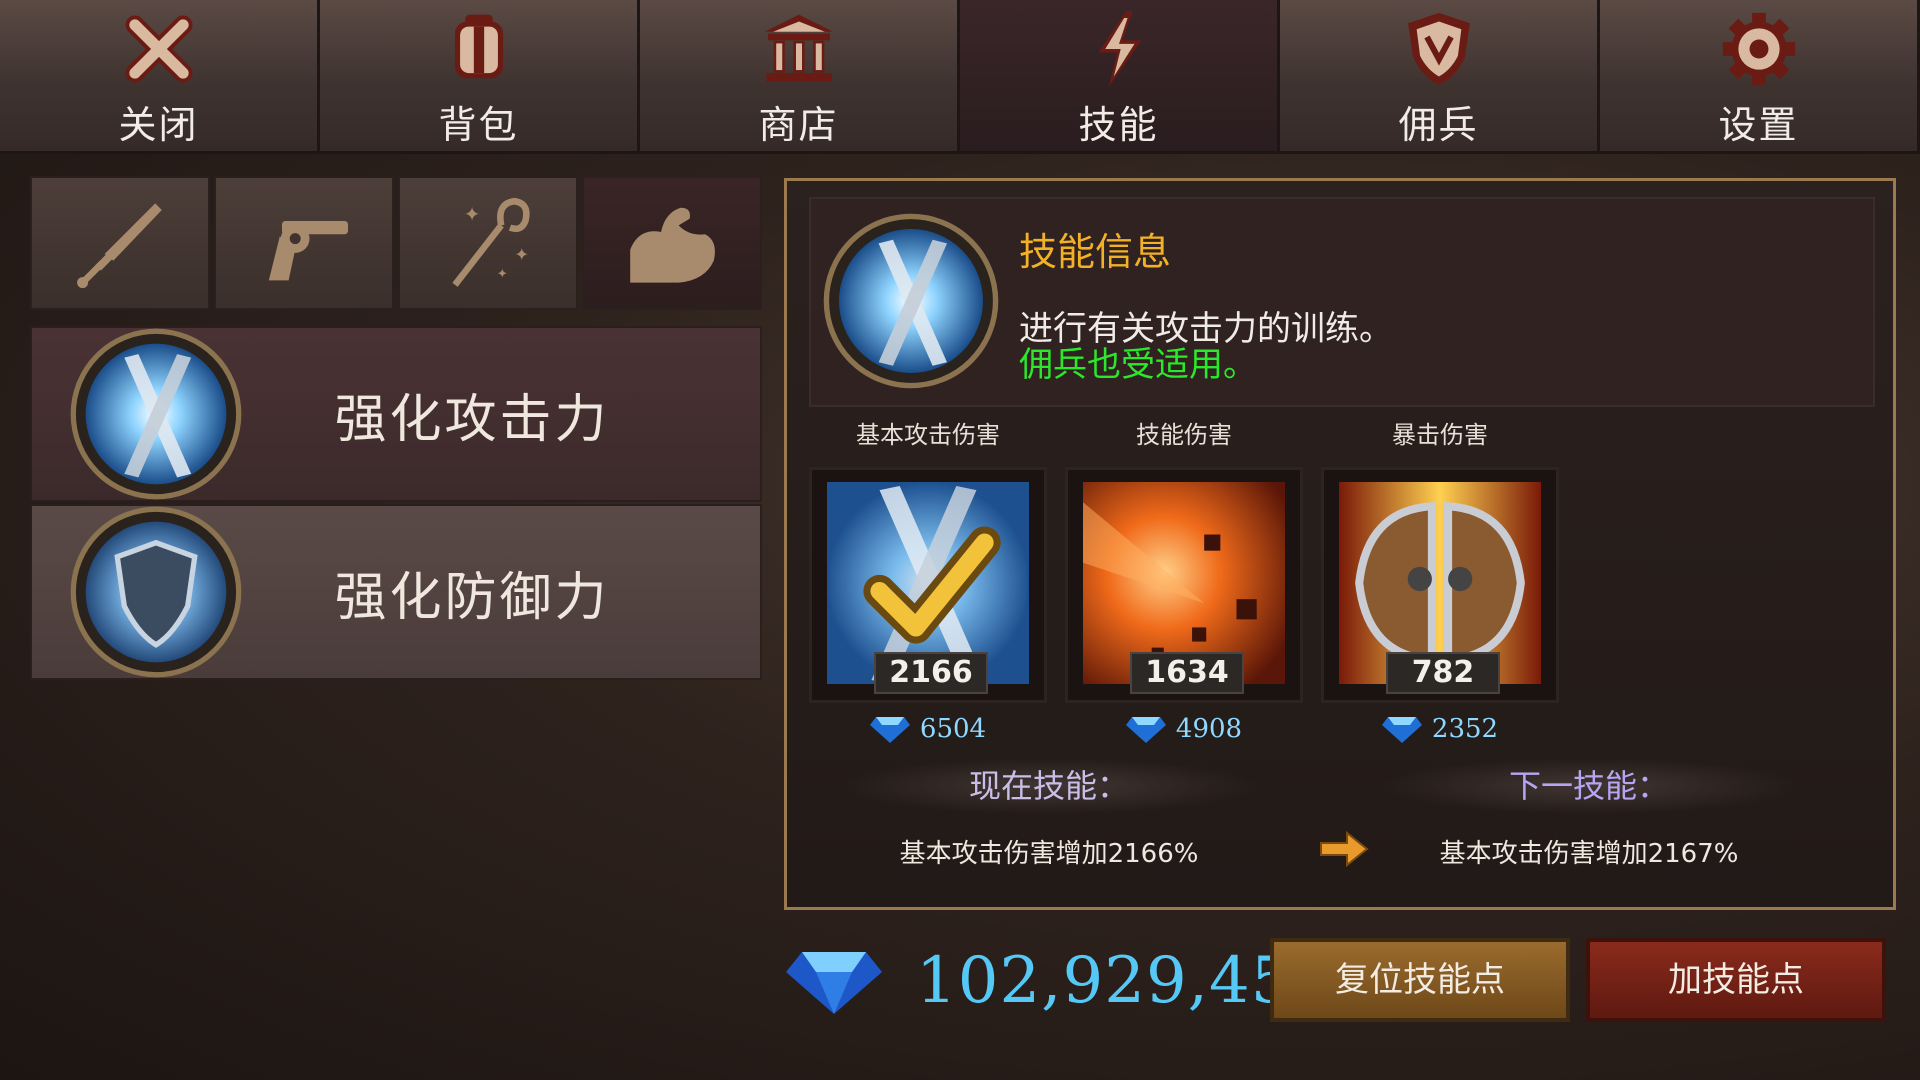  What do you see at coordinates (472, 419) in the screenshot?
I see `skill-name-attack: 强化攻击力` at bounding box center [472, 419].